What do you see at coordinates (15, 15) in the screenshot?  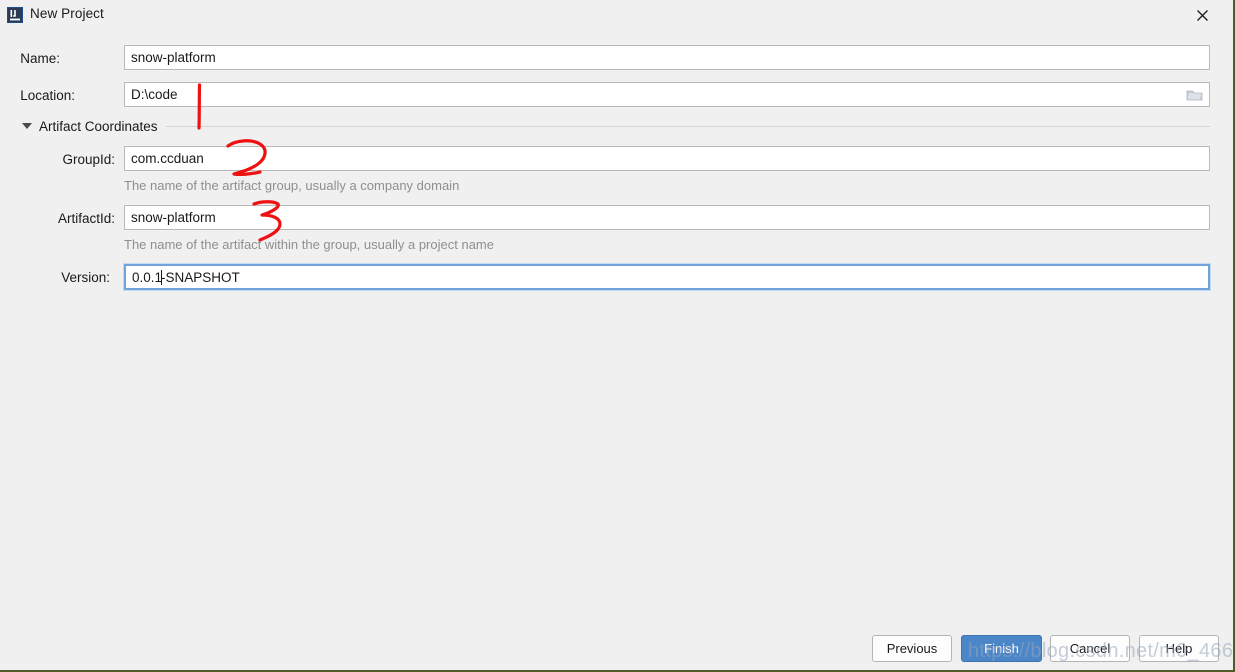 I see `intellij-idea-icon` at bounding box center [15, 15].